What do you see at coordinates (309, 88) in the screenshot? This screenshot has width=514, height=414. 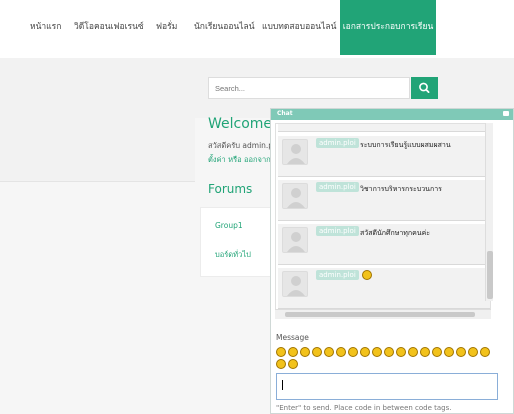 I see `search-input` at bounding box center [309, 88].